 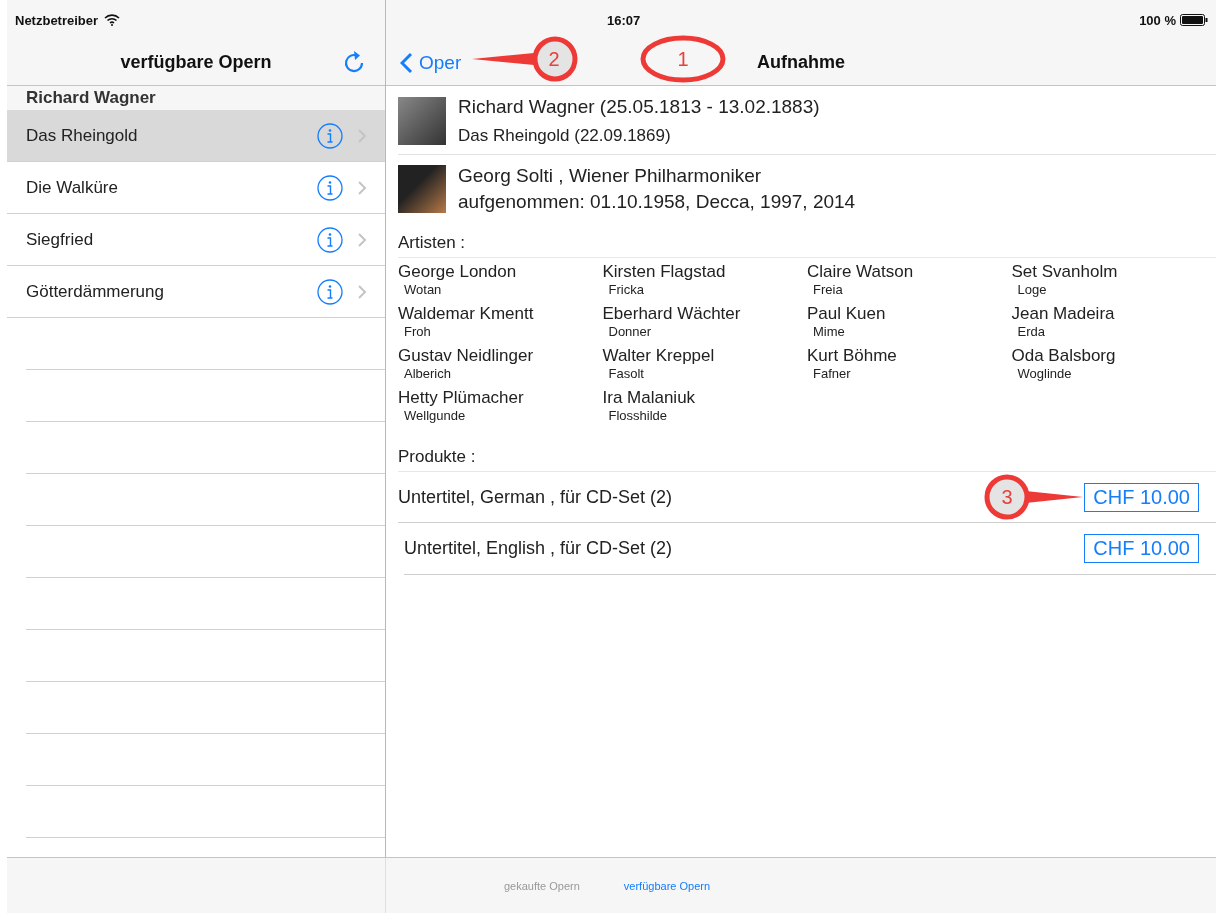 I want to click on chevron-left-icon, so click(x=406, y=62).